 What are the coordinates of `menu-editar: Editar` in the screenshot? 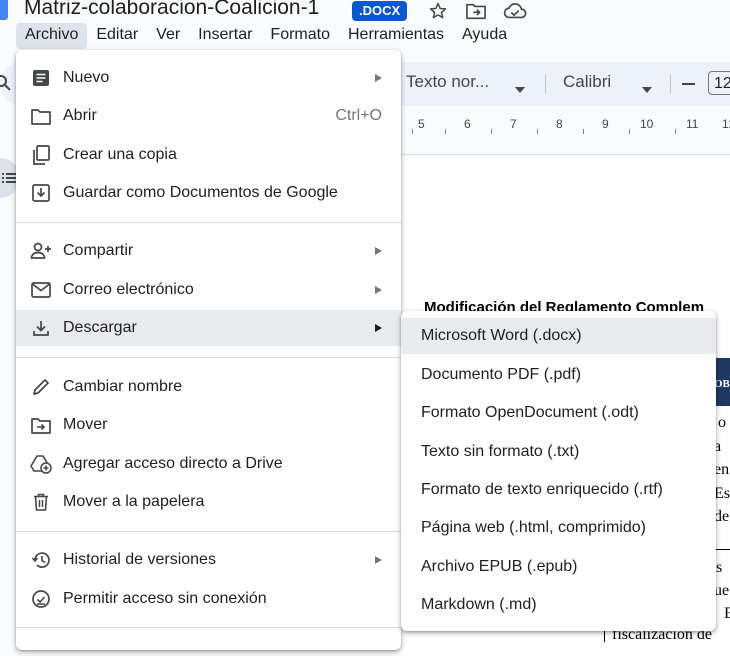 It's located at (117, 36).